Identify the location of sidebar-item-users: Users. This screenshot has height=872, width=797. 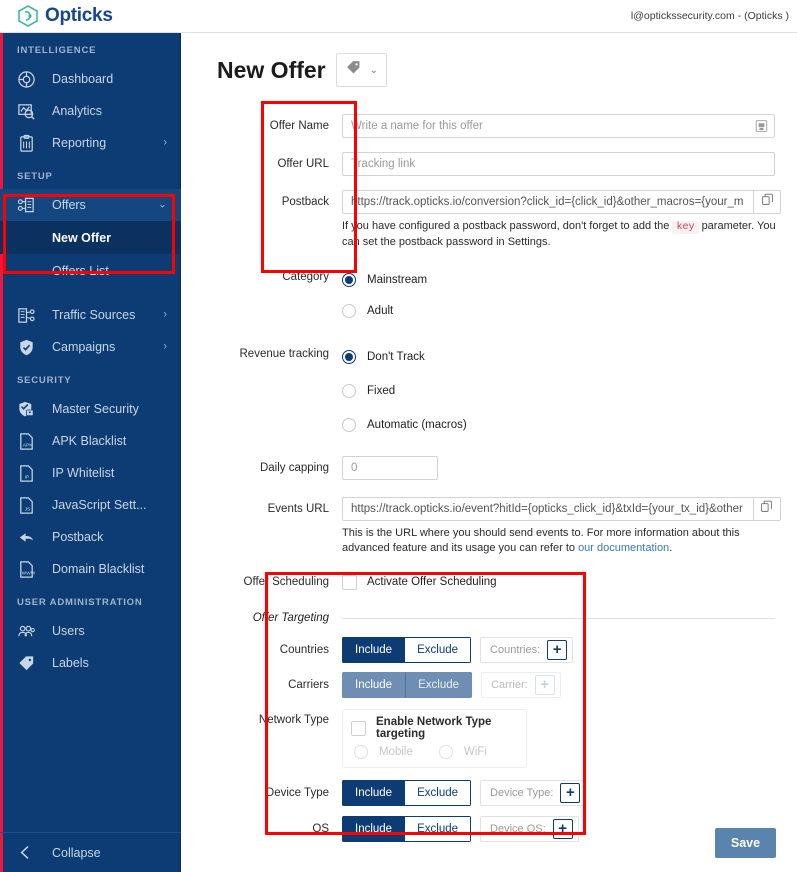
(90, 631).